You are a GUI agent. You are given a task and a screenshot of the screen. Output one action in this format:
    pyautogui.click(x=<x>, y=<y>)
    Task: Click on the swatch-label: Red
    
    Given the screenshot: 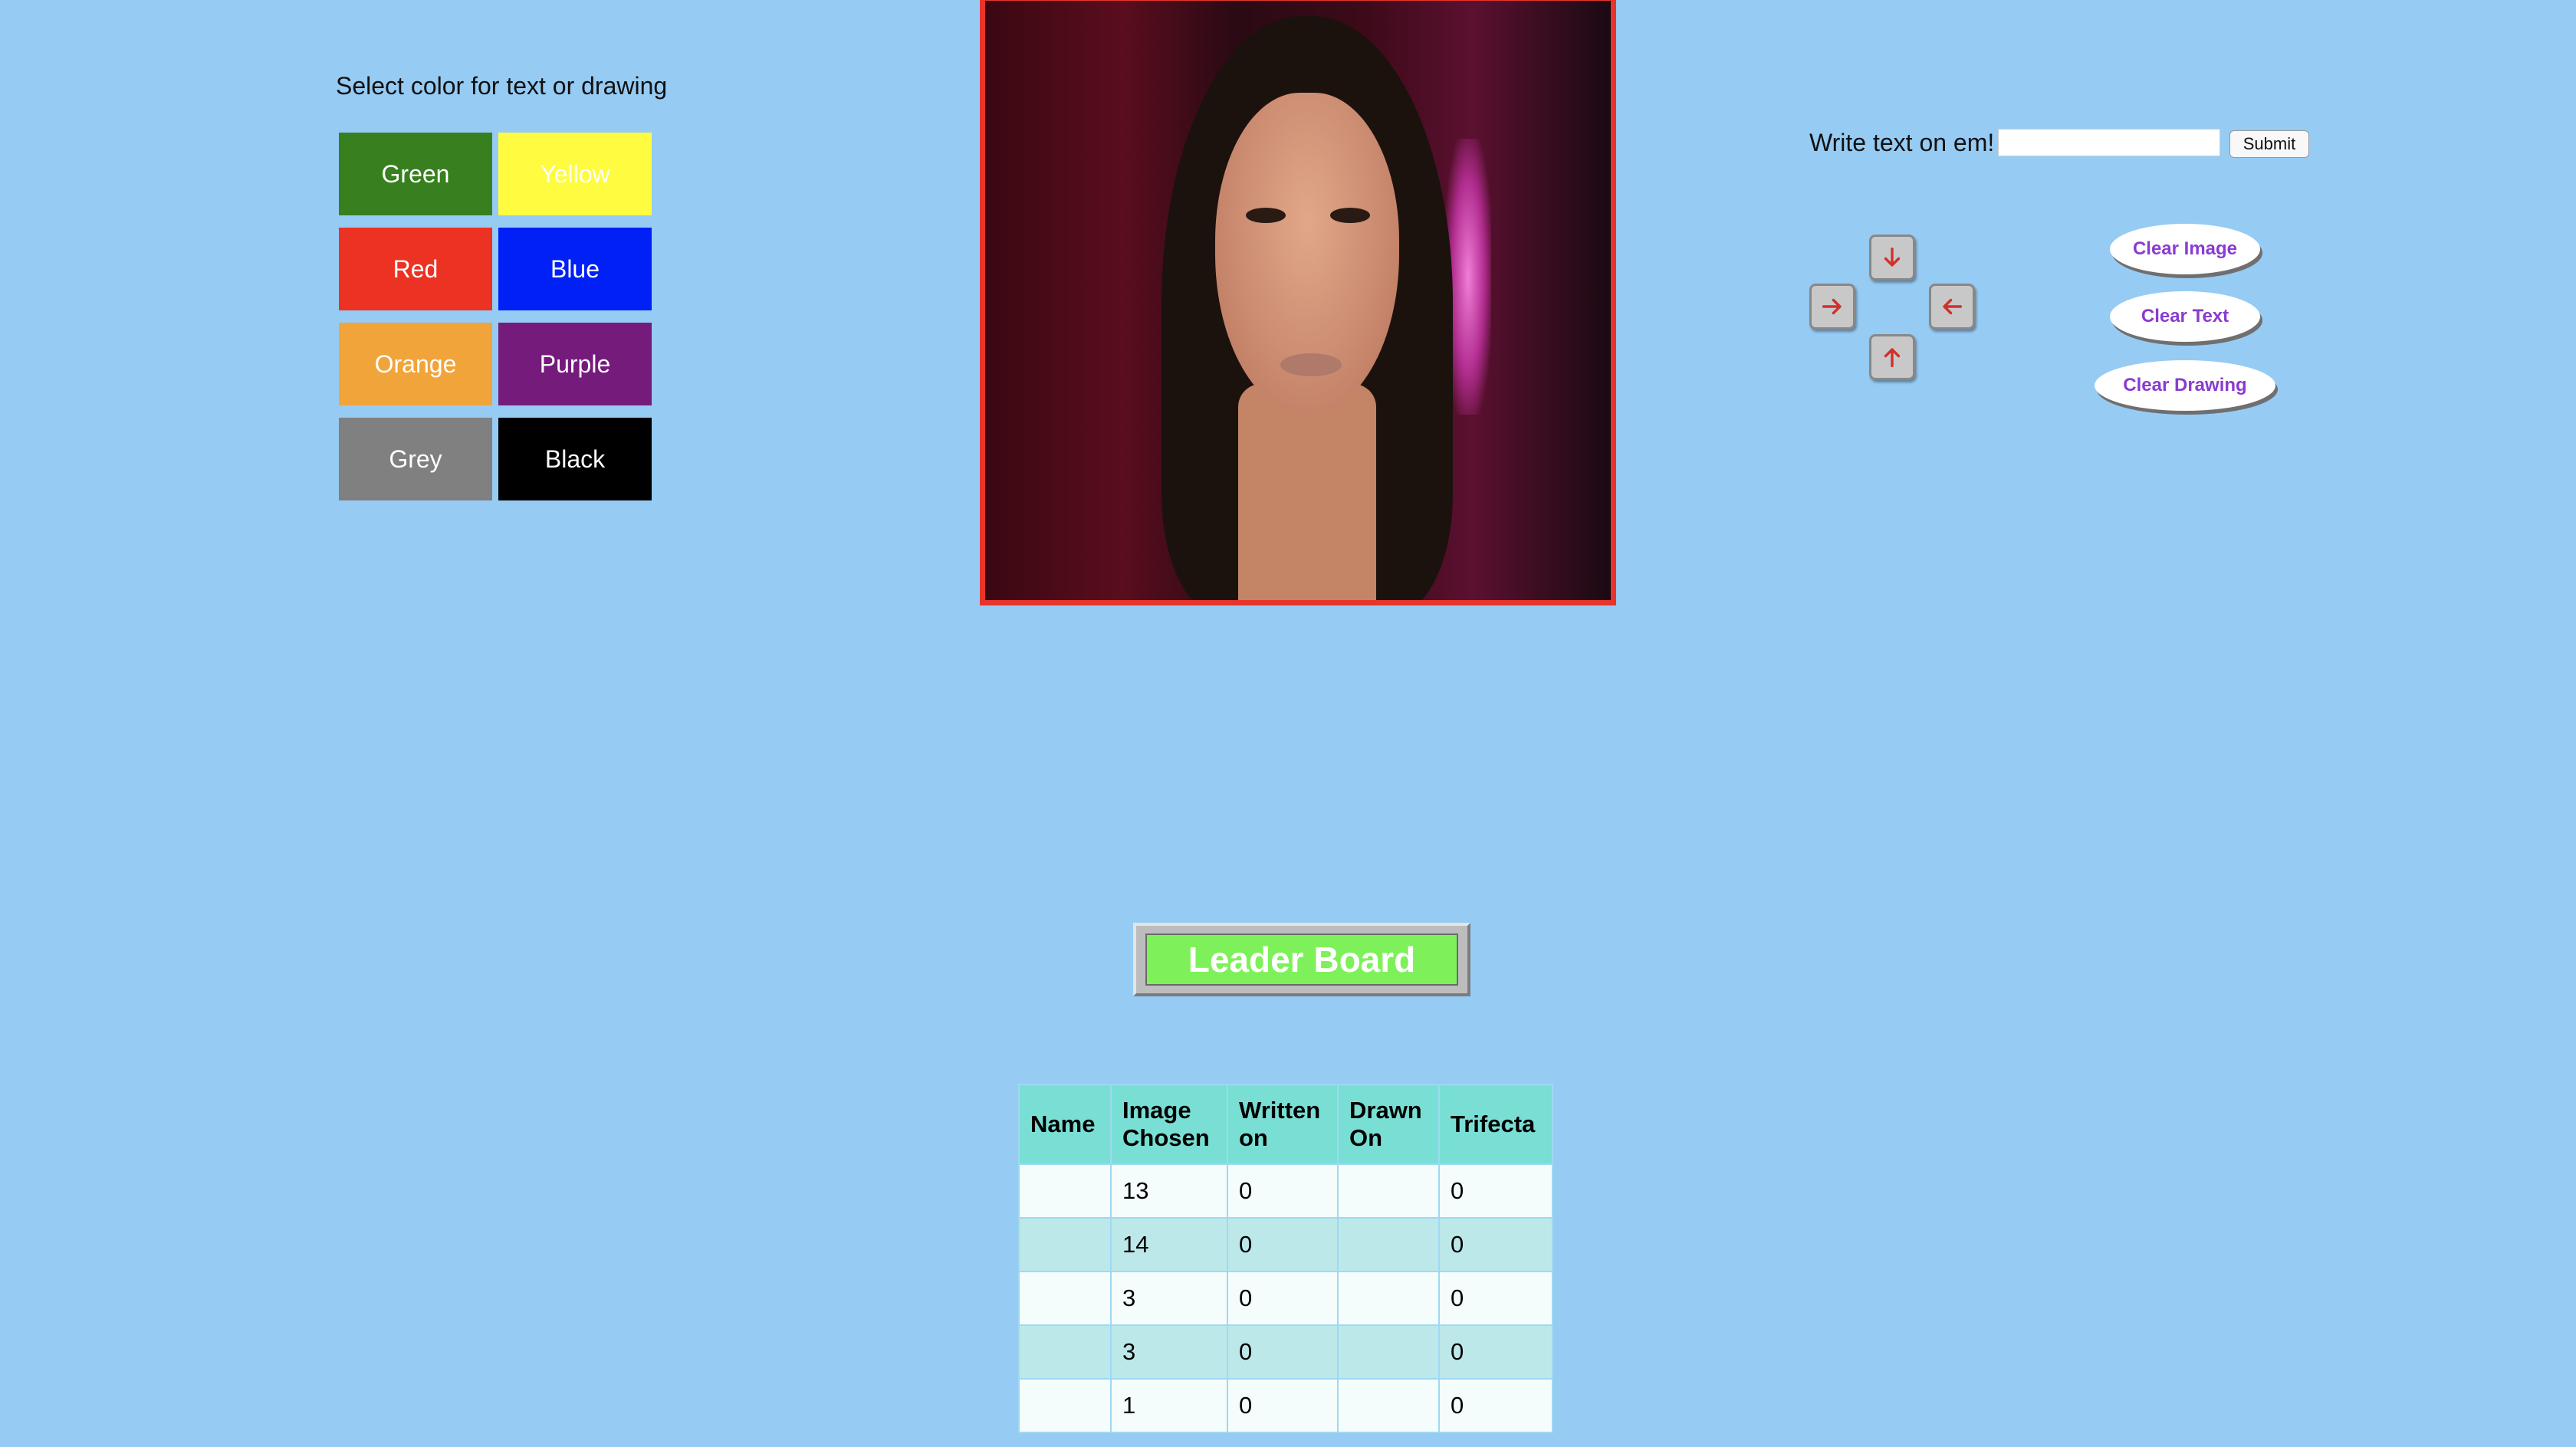 What is the action you would take?
    pyautogui.click(x=416, y=269)
    